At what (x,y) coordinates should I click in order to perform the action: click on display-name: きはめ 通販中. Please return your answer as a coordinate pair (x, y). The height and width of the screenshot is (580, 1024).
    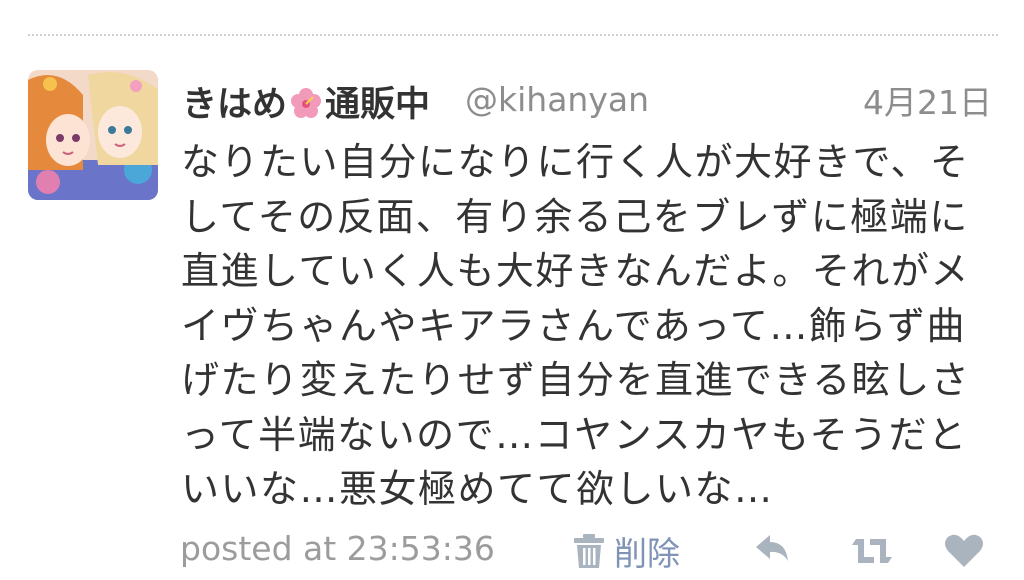
    Looking at the image, I should click on (306, 101).